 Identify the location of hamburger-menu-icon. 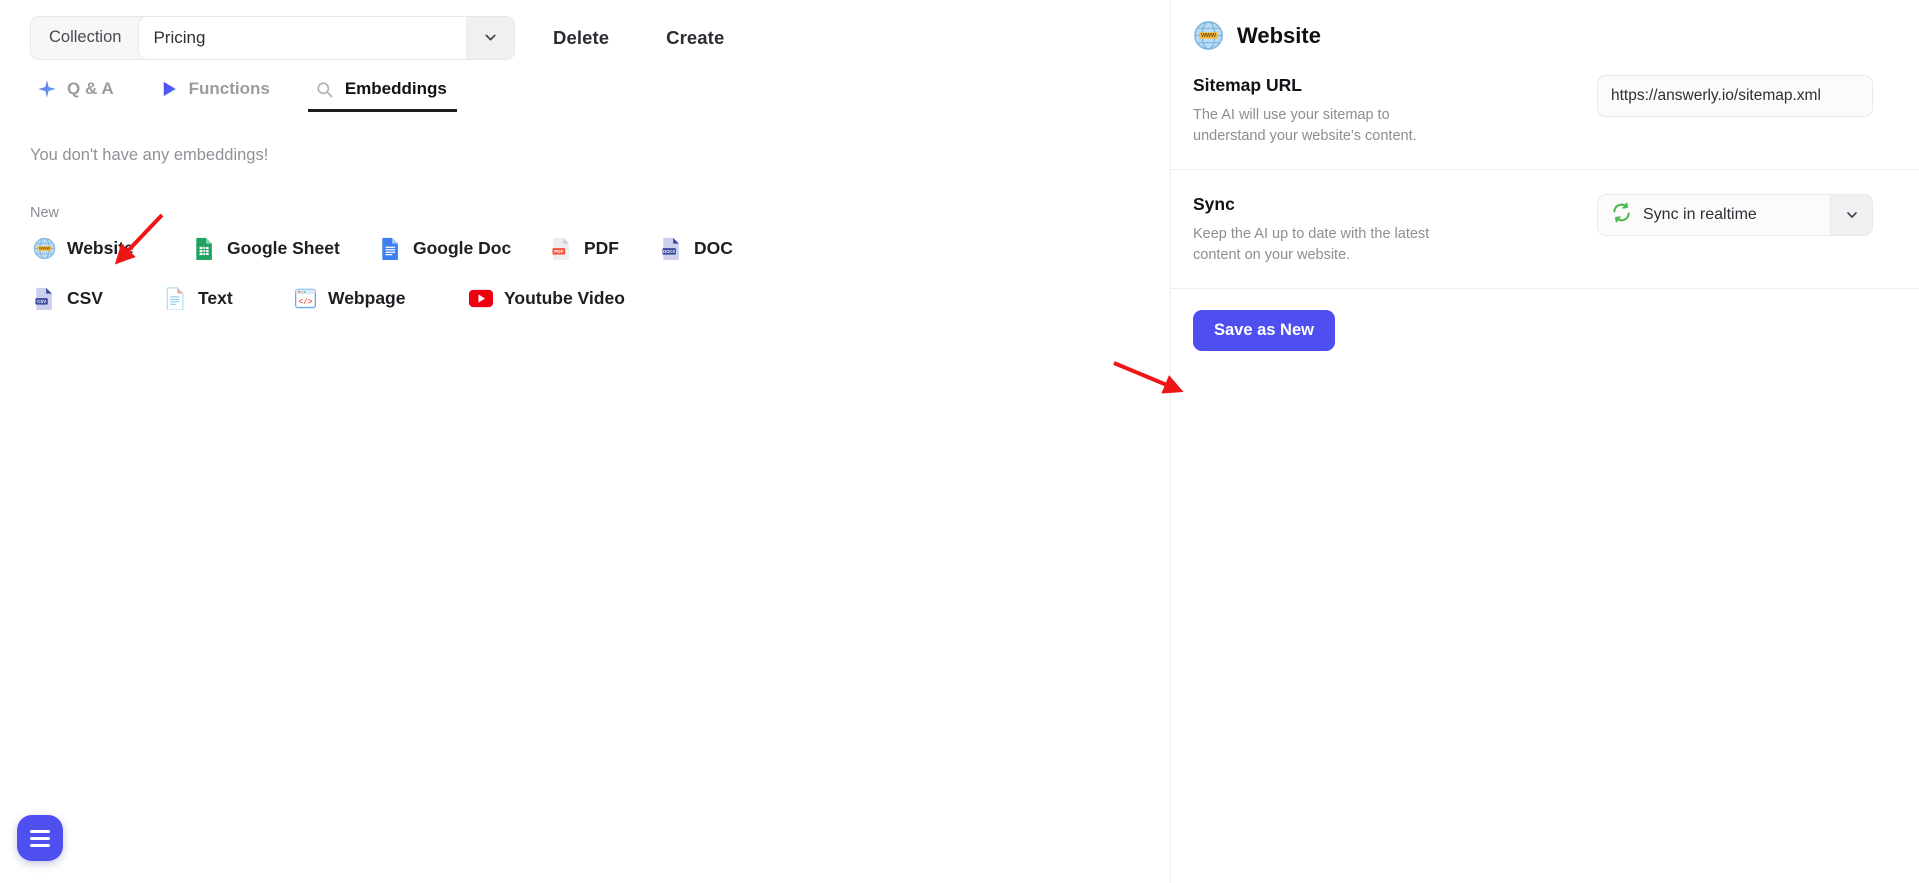
(40, 838).